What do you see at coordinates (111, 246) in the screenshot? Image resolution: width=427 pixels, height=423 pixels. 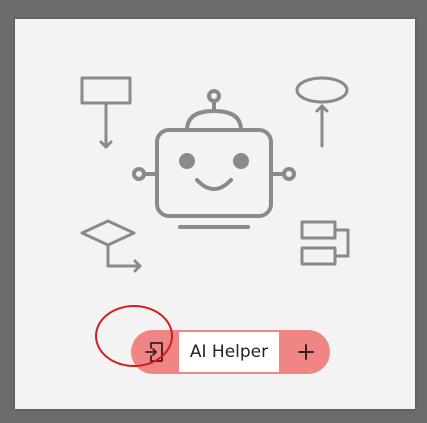 I see `flowchart-decision-icon` at bounding box center [111, 246].